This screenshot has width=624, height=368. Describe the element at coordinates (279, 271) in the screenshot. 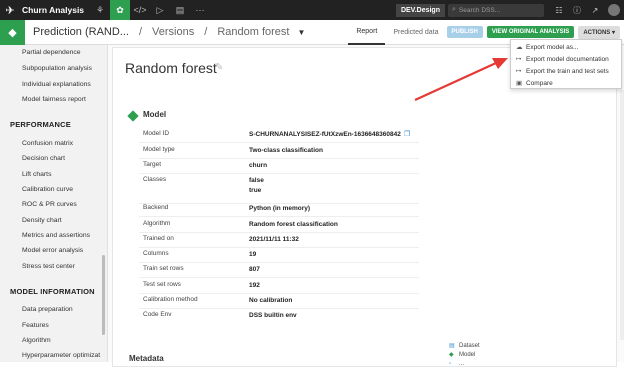

I see `table-row: Train set rows 807` at that location.